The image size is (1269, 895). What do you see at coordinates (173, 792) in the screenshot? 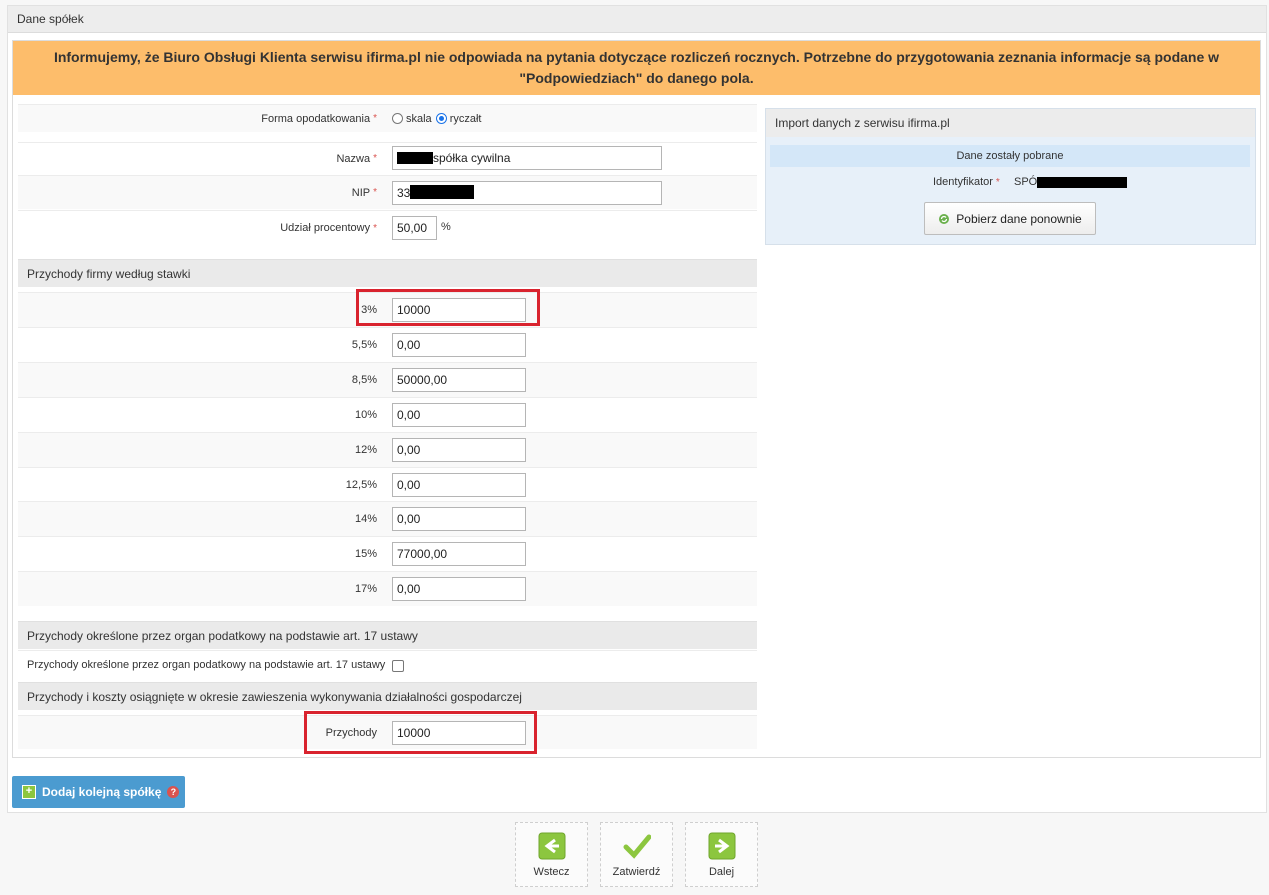
I see `help-icon: ?` at bounding box center [173, 792].